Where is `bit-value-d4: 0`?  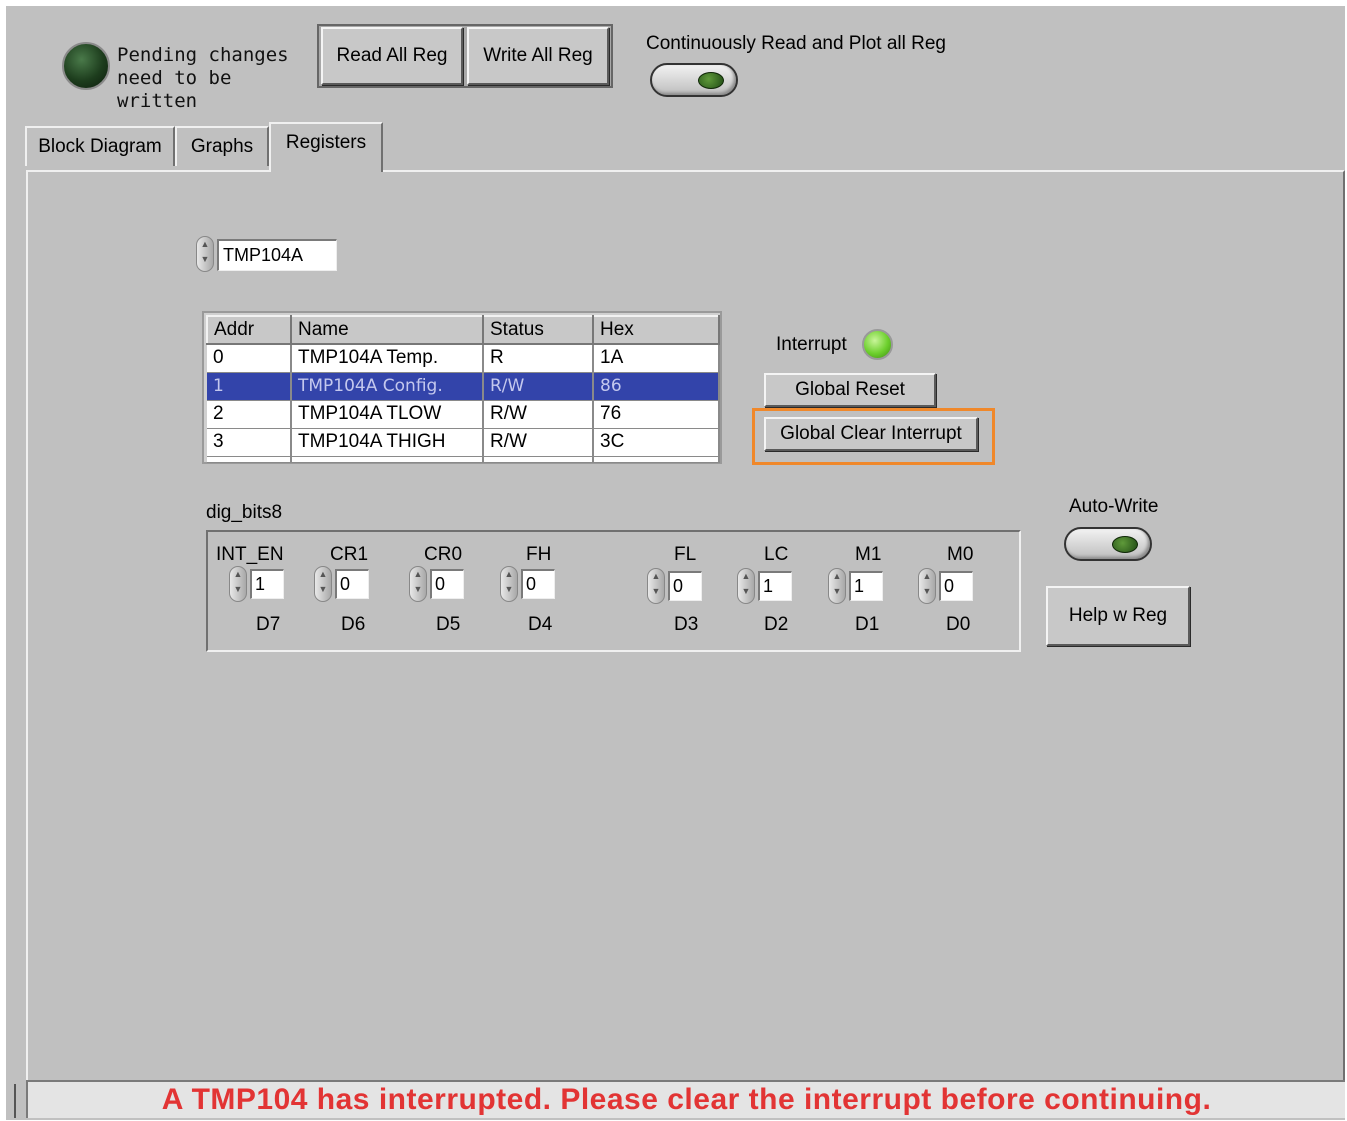
bit-value-d4: 0 is located at coordinates (538, 584).